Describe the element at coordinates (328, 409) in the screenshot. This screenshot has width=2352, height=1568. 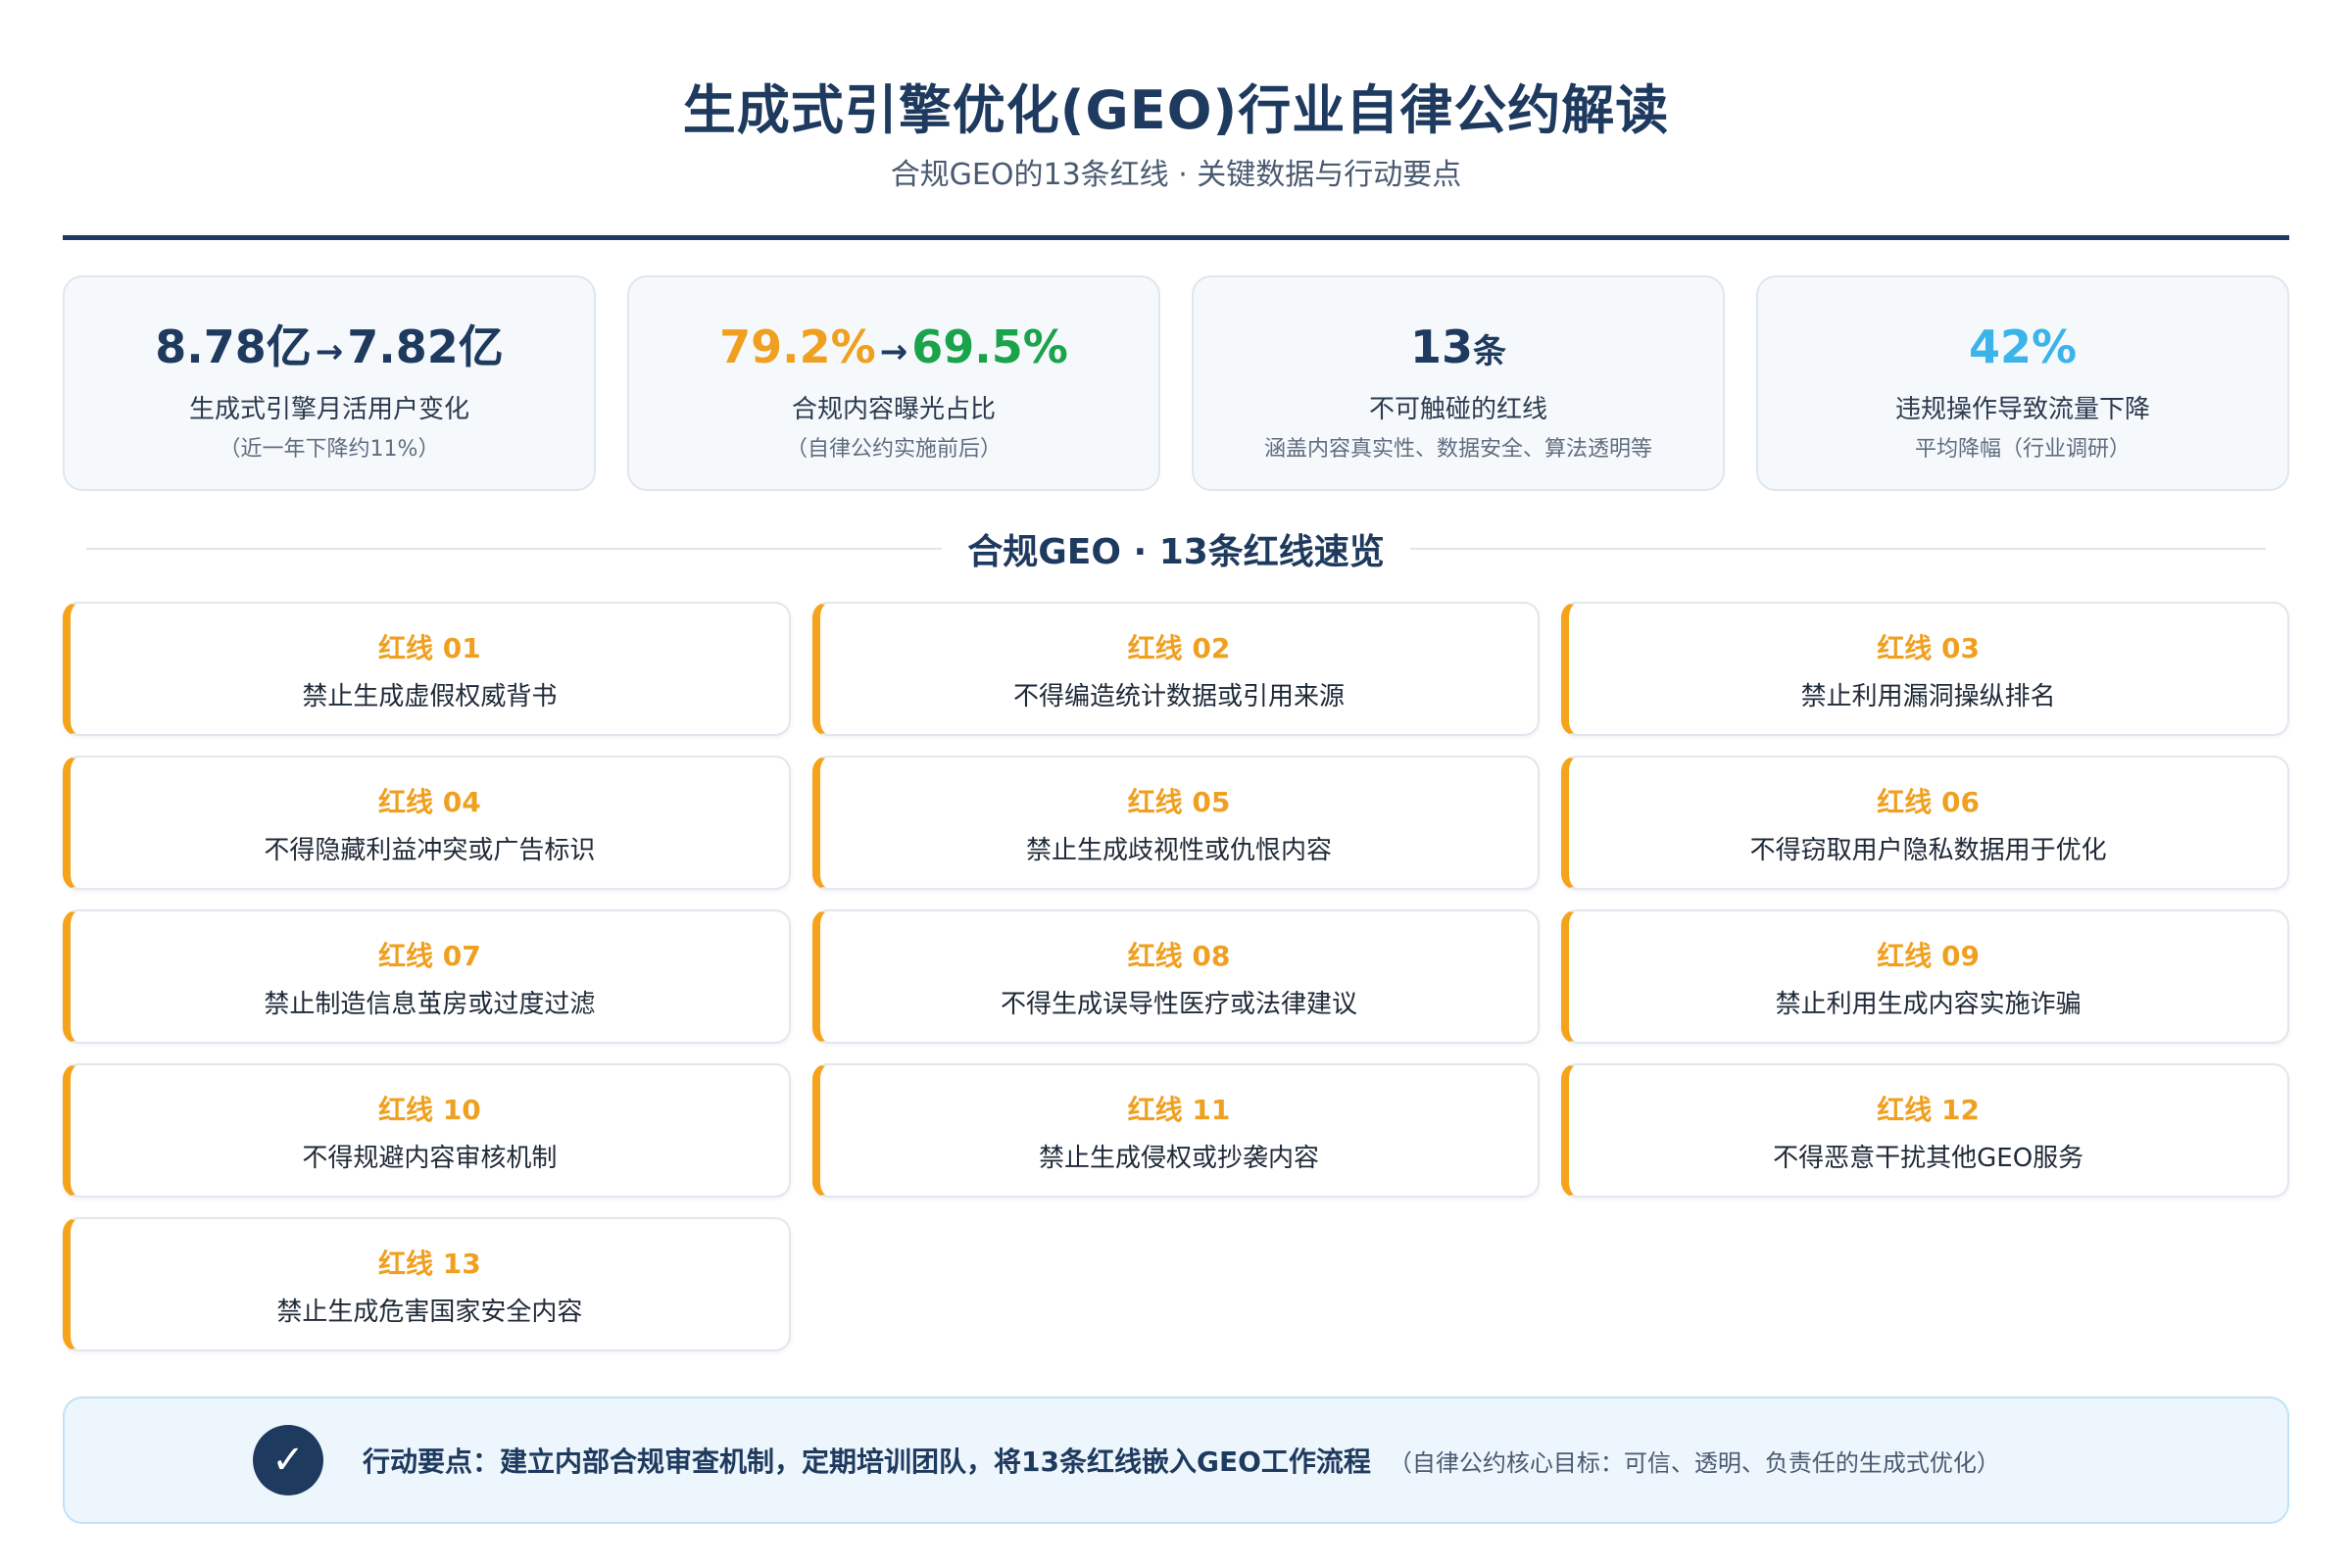
I see `stat-label: 生成式引擎月活用户变化` at that location.